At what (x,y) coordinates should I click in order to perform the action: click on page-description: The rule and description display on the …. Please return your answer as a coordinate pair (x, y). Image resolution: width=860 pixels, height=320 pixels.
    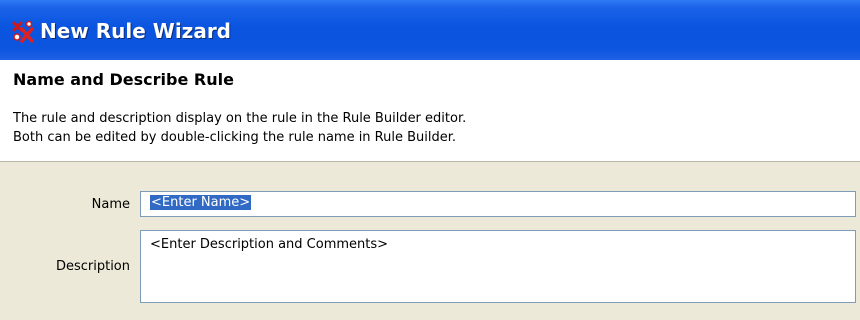
    Looking at the image, I should click on (239, 128).